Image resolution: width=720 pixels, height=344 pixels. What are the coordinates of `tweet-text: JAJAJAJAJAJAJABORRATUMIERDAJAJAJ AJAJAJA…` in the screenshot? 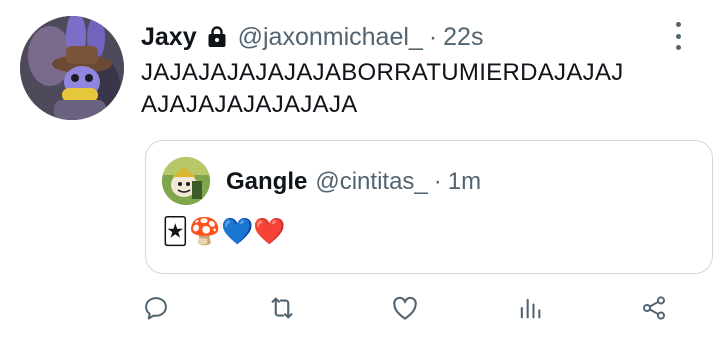 It's located at (421, 89).